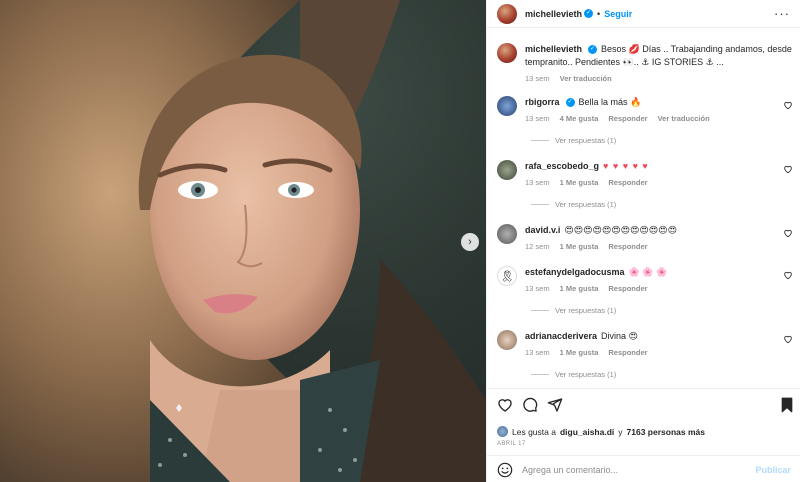 The image size is (800, 482). Describe the element at coordinates (470, 242) in the screenshot. I see `next-photo-button: ›` at that location.